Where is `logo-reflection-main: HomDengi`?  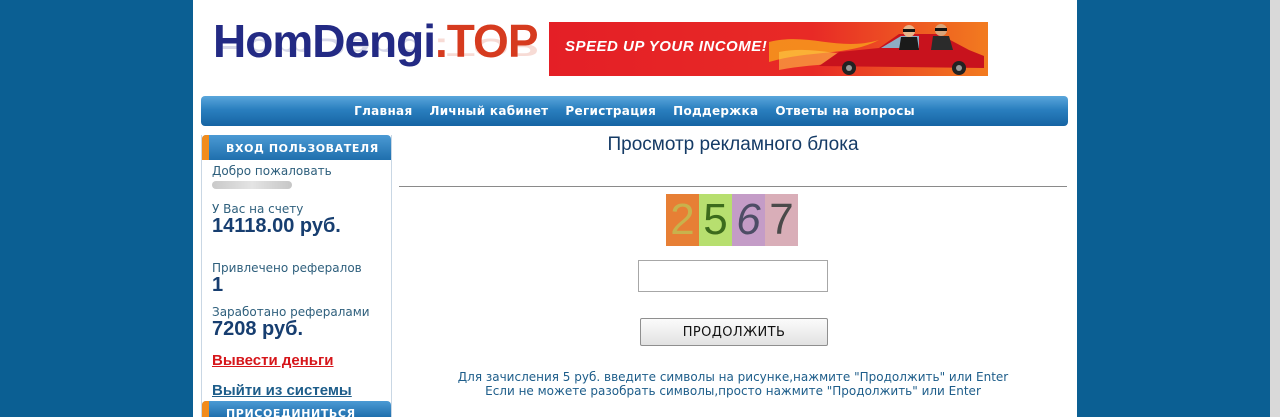 logo-reflection-main: HomDengi is located at coordinates (324, 47).